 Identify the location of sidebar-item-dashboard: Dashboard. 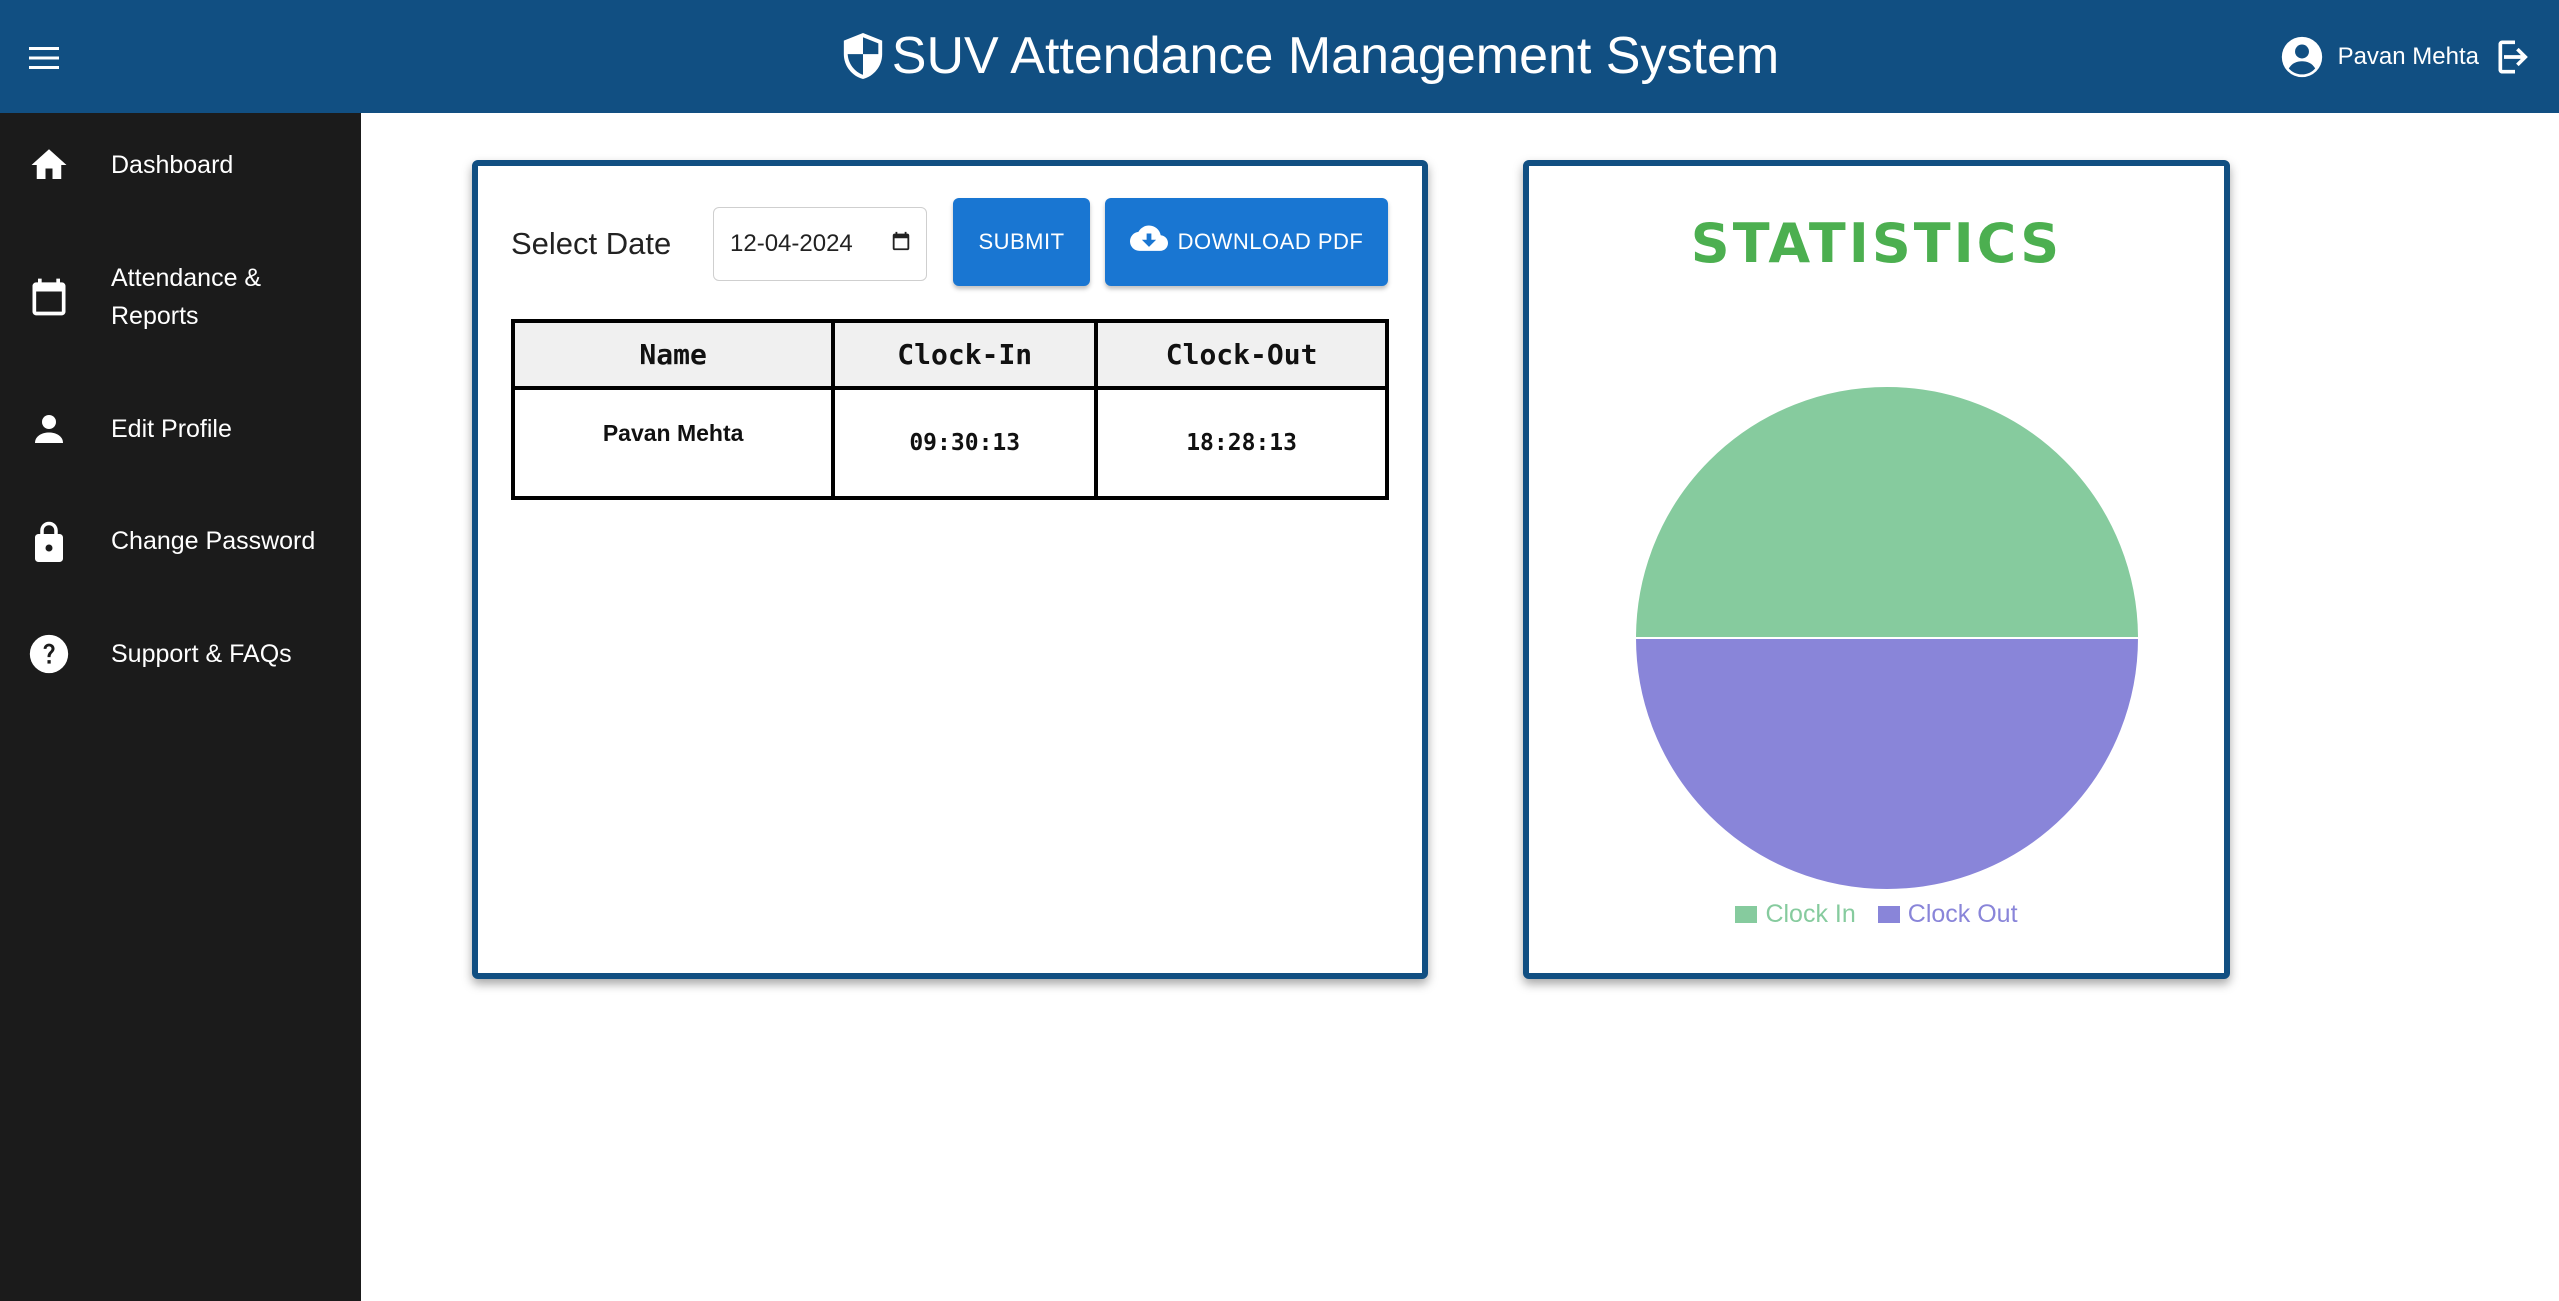
(180, 165).